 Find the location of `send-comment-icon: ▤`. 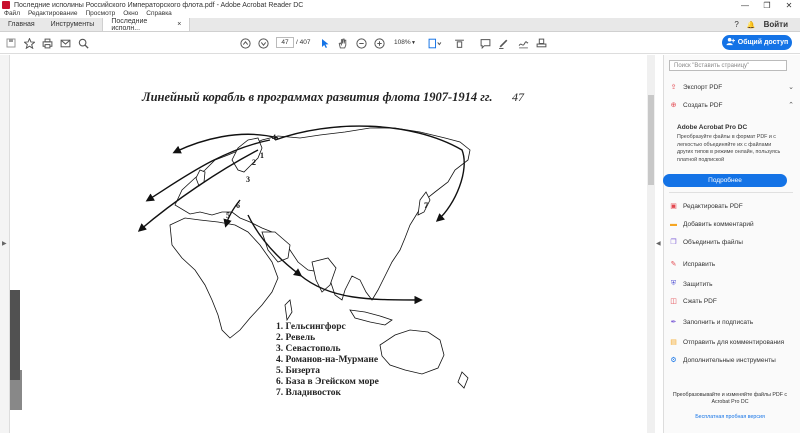

send-comment-icon: ▤ is located at coordinates (673, 342).